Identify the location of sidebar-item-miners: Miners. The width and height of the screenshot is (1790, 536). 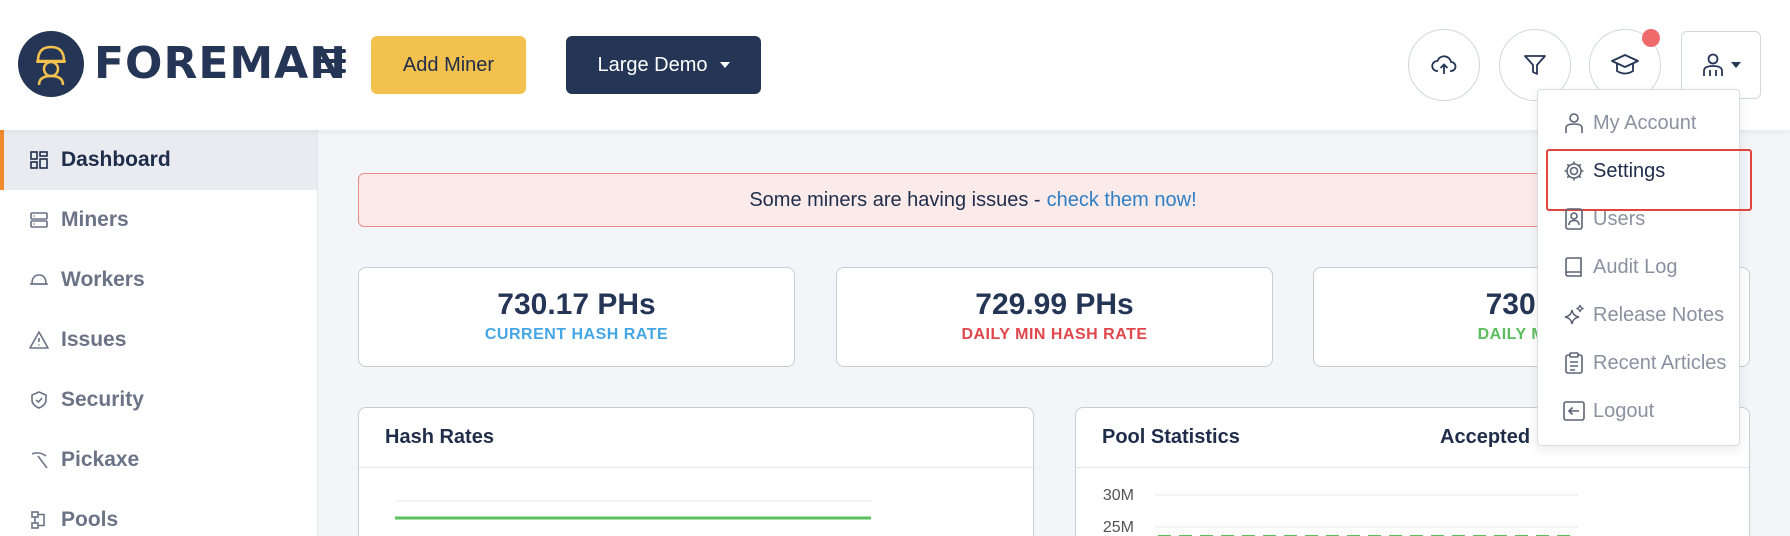
(158, 220).